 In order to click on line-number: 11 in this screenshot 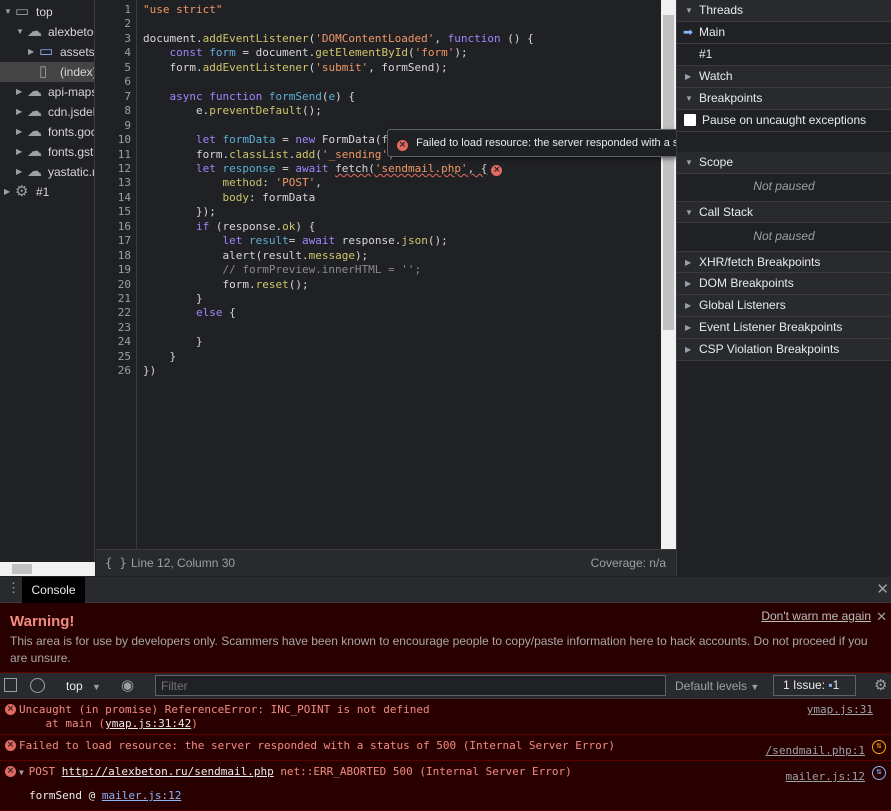, I will do `click(113, 154)`.